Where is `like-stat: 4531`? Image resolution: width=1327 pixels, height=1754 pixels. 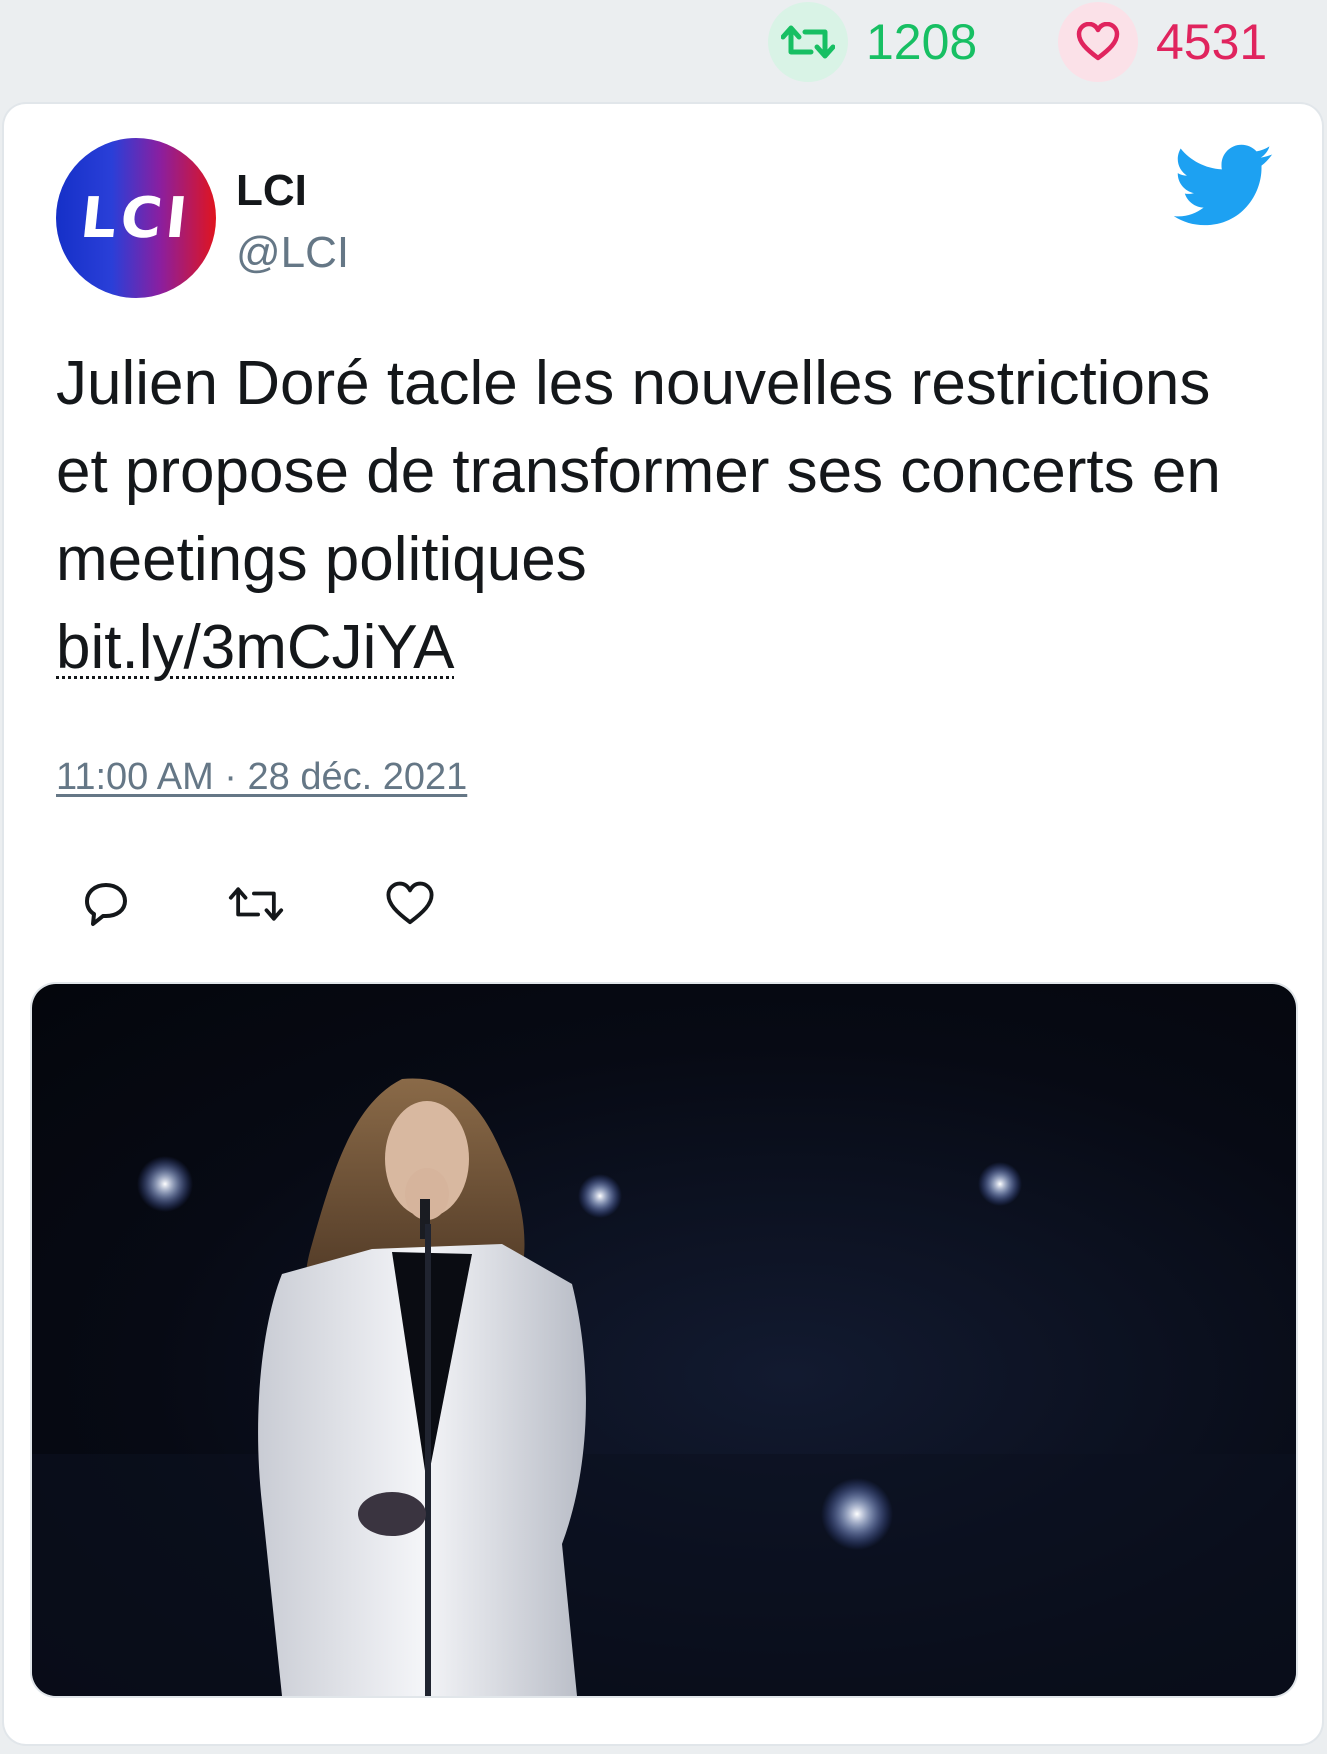 like-stat: 4531 is located at coordinates (1162, 42).